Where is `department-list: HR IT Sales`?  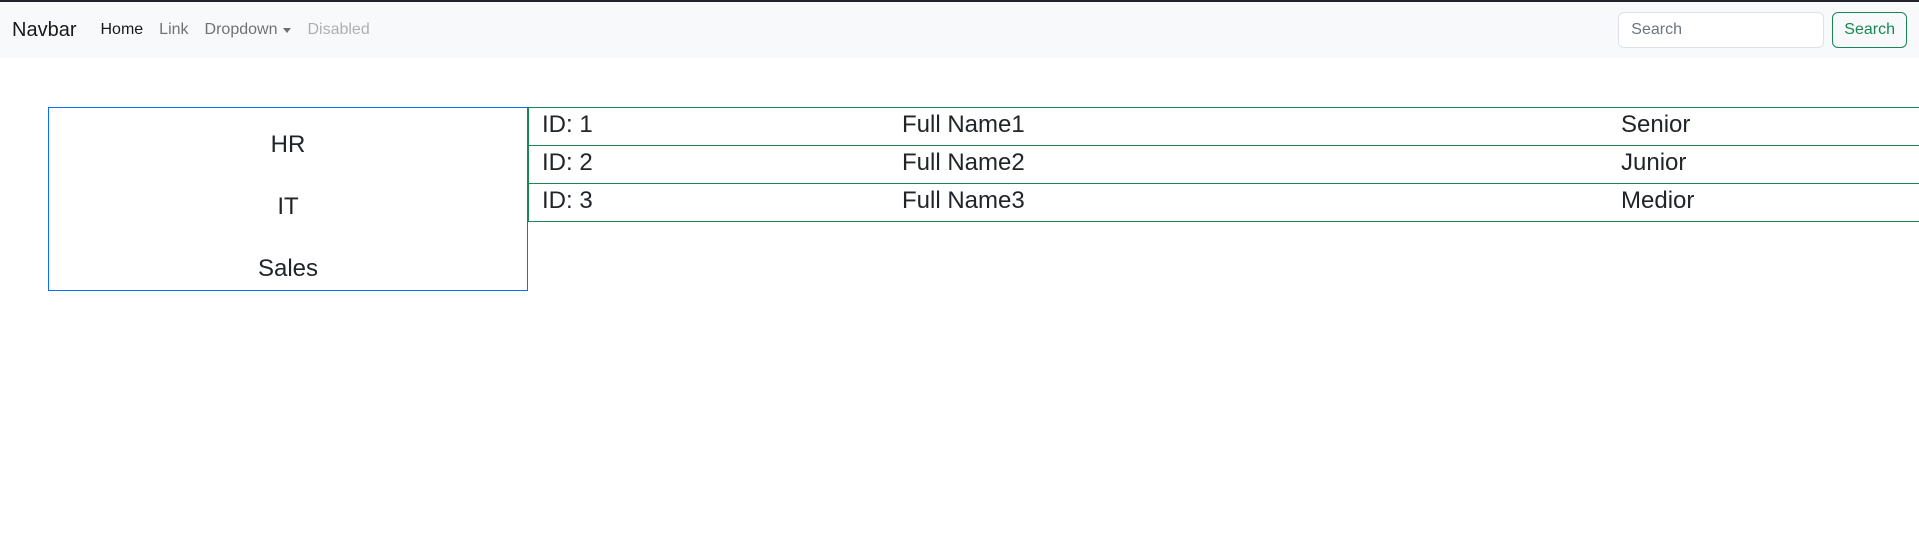
department-list: HR IT Sales is located at coordinates (288, 199).